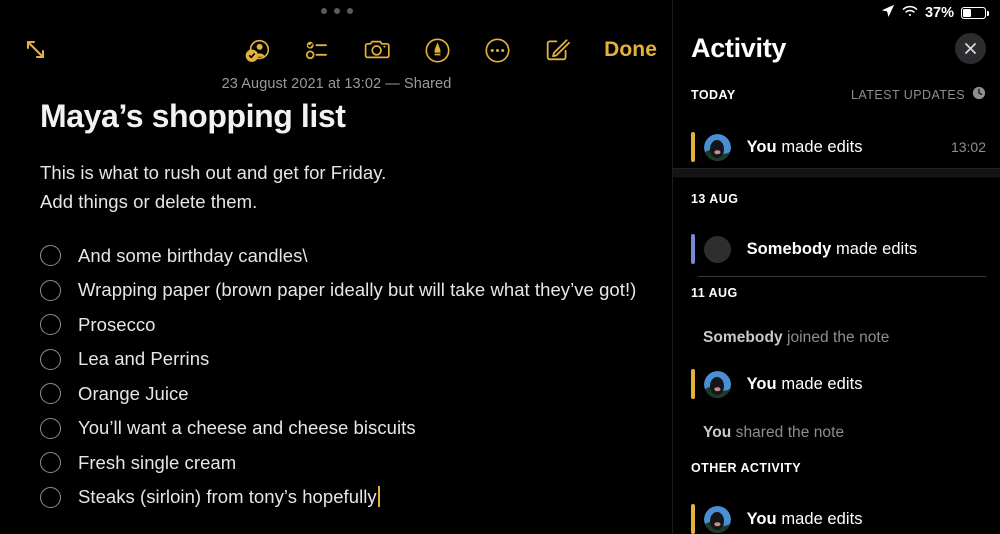  Describe the element at coordinates (157, 462) in the screenshot. I see `checklist-item-label: Fresh single cream` at that location.